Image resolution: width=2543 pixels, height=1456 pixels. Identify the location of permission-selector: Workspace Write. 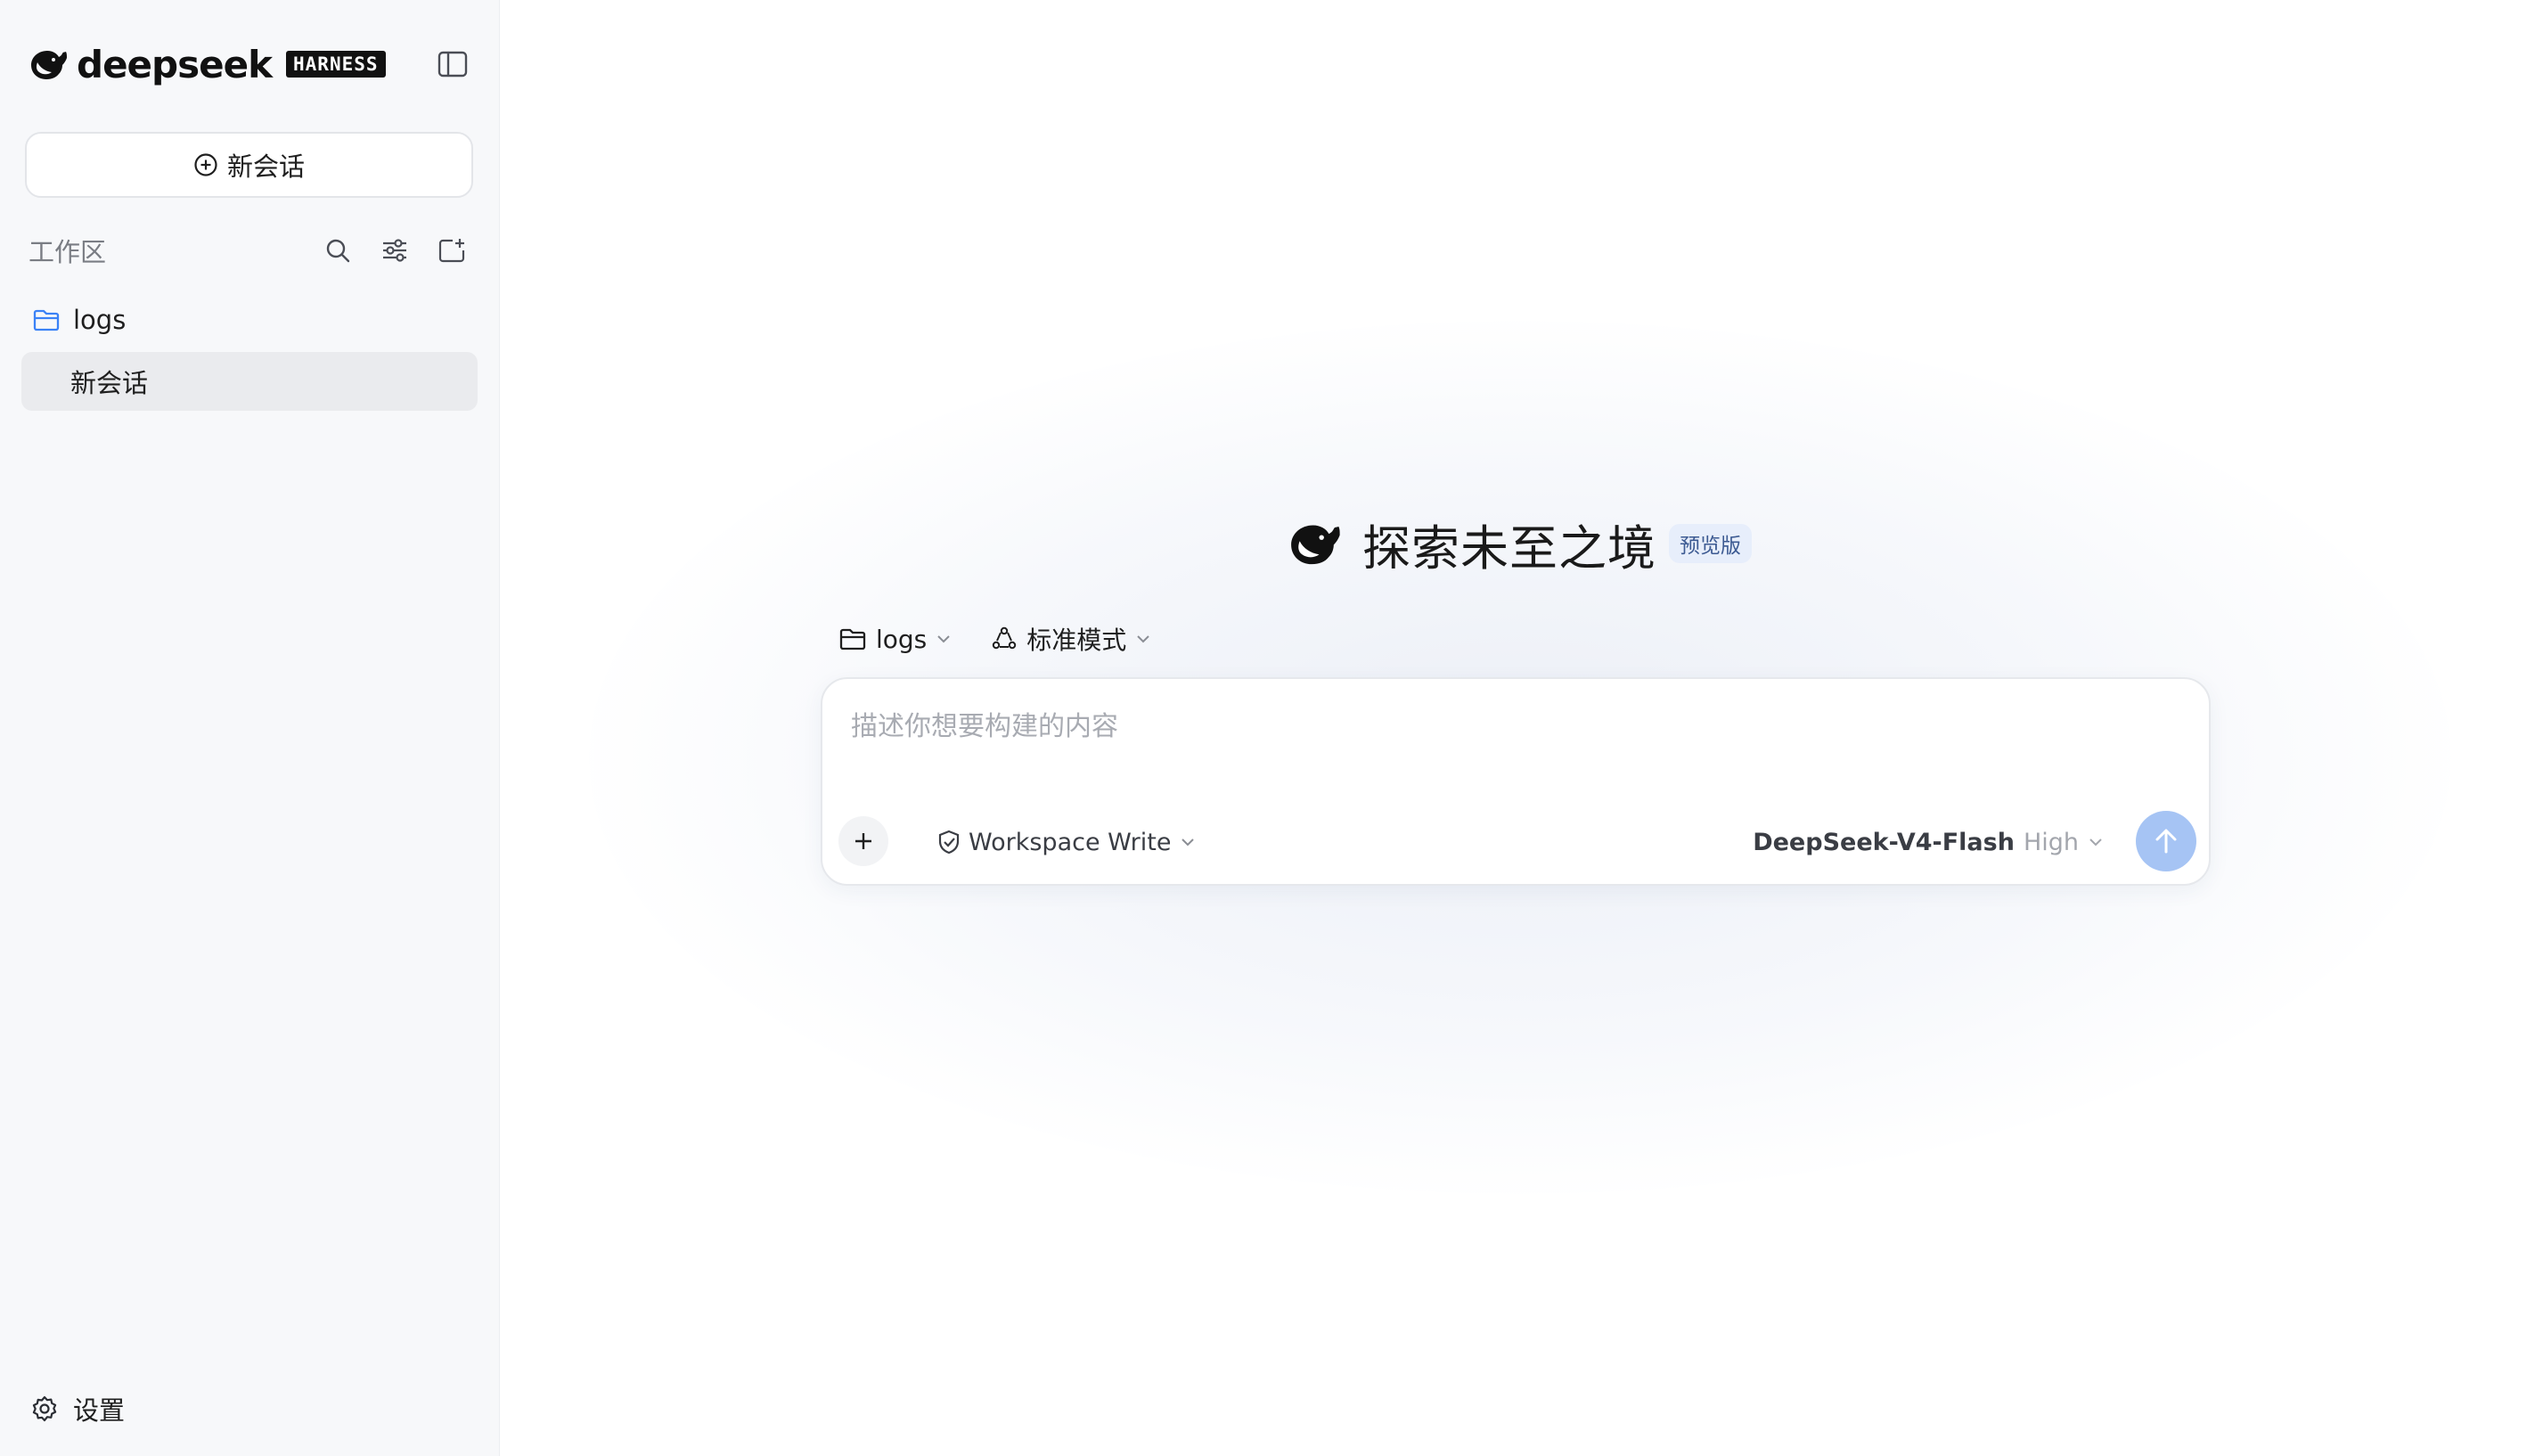
(1066, 843).